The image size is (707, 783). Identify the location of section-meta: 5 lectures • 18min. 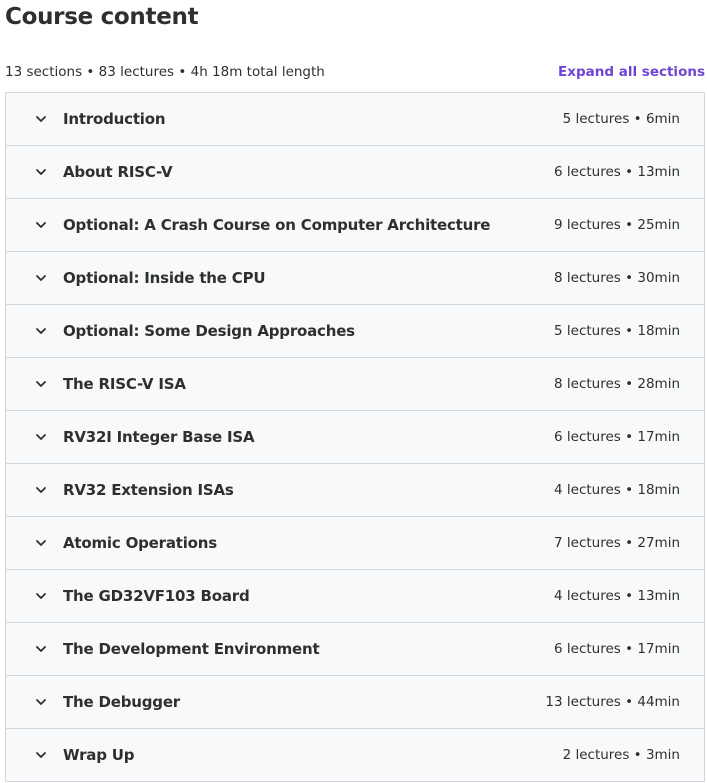
(617, 331).